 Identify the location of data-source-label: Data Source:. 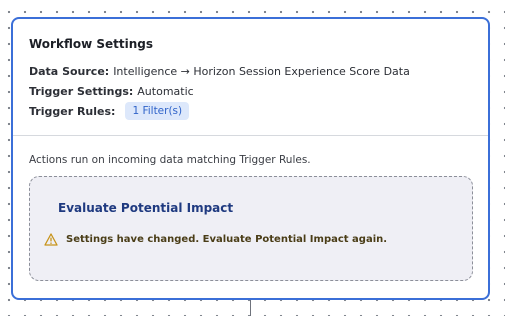
(69, 71).